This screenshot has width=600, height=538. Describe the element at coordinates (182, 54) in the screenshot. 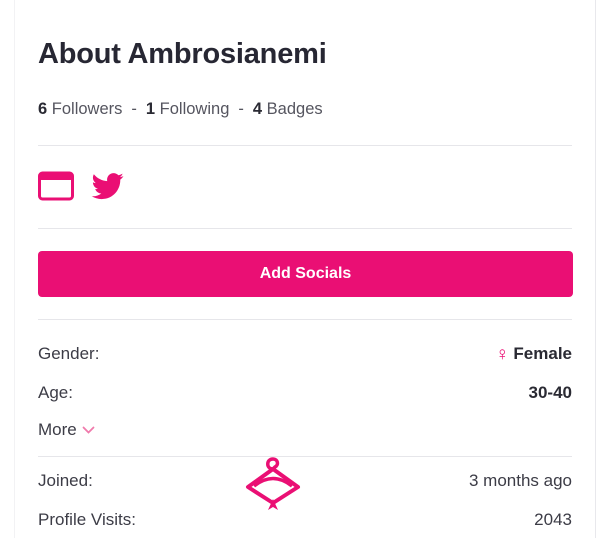

I see `about-title: About Ambrosianemi` at that location.